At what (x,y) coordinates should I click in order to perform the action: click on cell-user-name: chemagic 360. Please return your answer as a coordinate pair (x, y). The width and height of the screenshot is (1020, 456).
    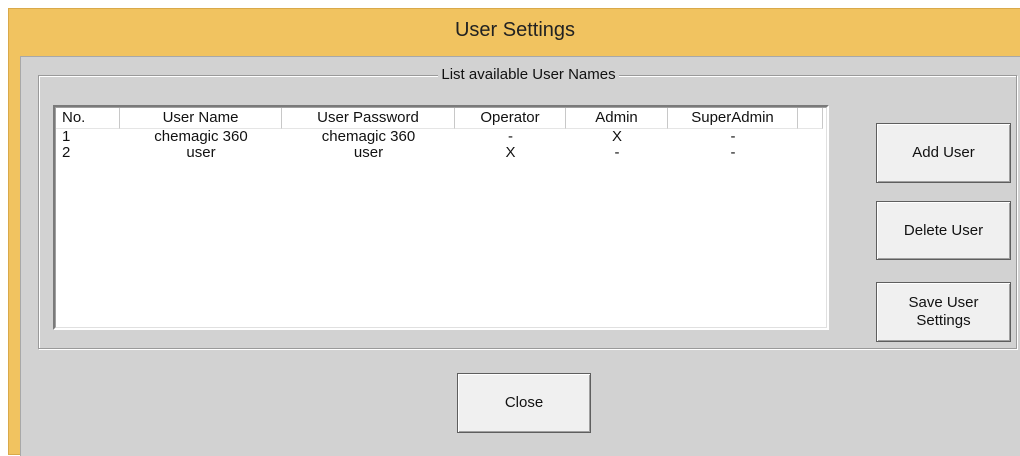
    Looking at the image, I should click on (201, 137).